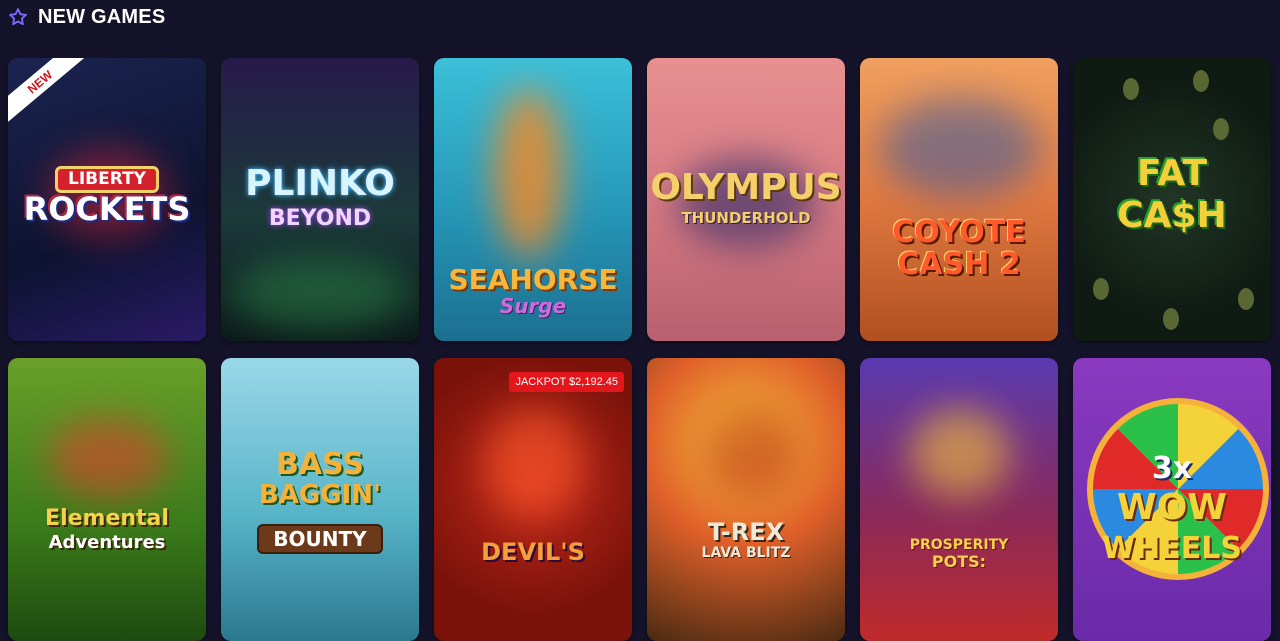  Describe the element at coordinates (102, 16) in the screenshot. I see `section-title: NEW GAMES` at that location.